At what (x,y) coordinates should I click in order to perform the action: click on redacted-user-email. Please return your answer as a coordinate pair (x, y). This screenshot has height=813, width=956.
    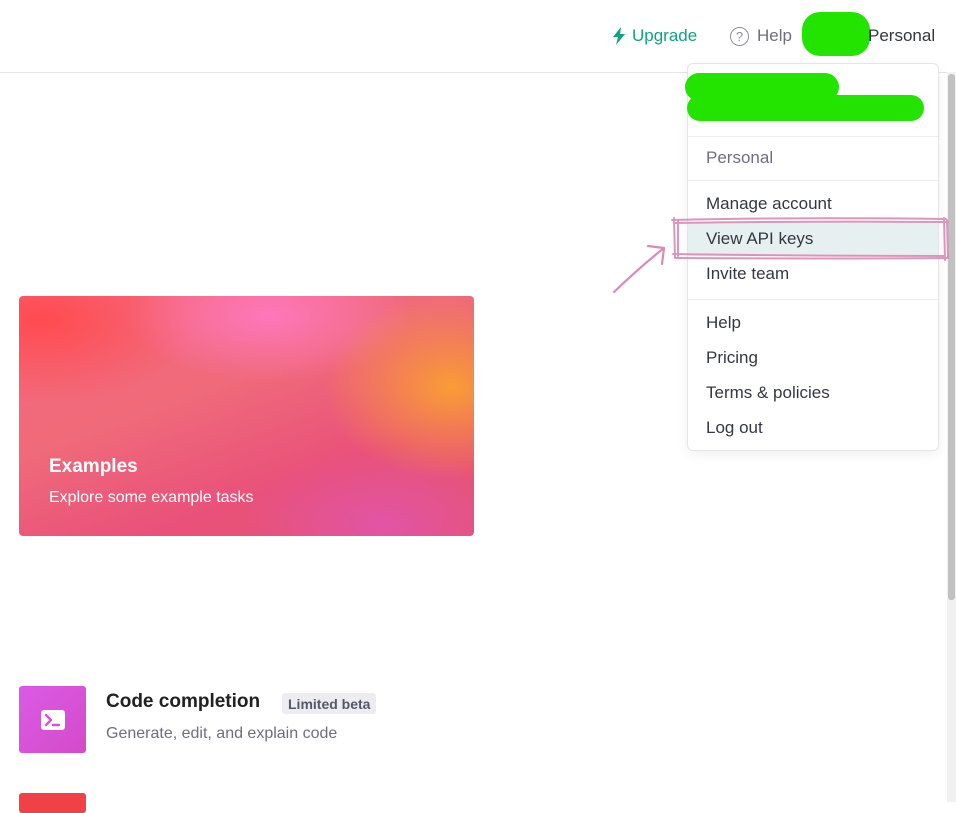
    Looking at the image, I should click on (805, 108).